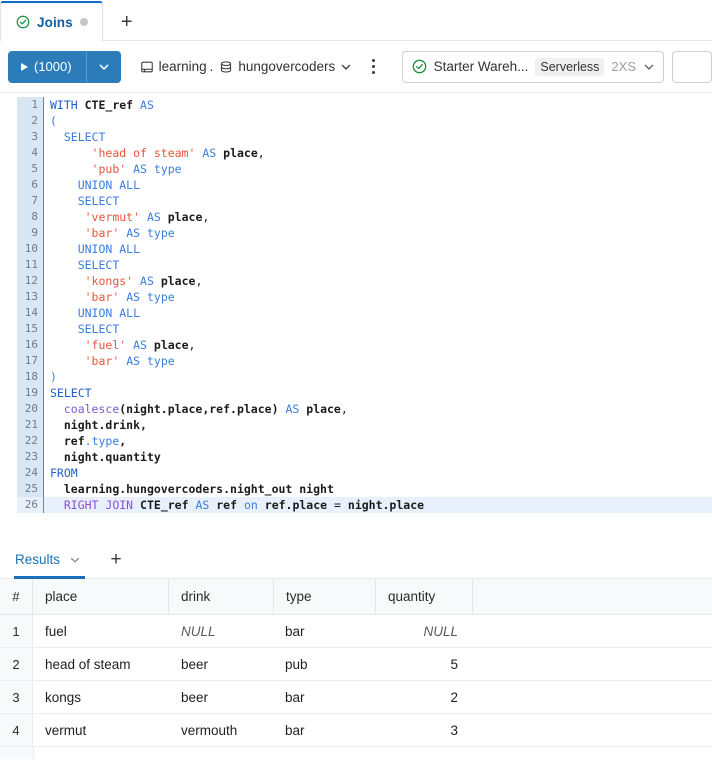 This screenshot has width=712, height=770. I want to click on tab-results: Results, so click(53, 560).